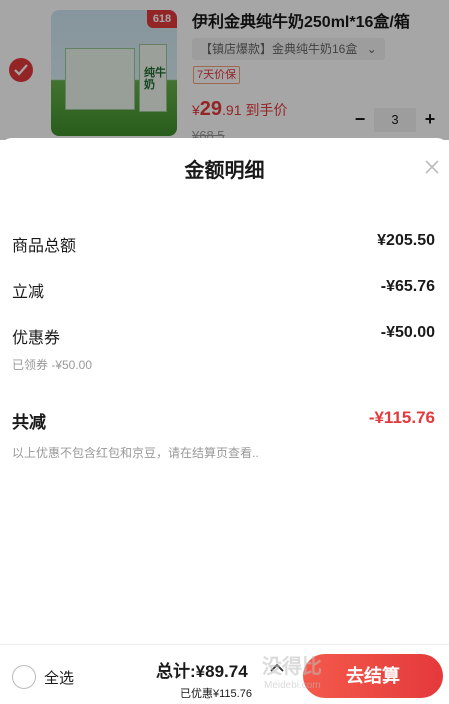  I want to click on discount-footnote: 以上优惠不包含红包和京豆，请在结算页查看.., so click(135, 453).